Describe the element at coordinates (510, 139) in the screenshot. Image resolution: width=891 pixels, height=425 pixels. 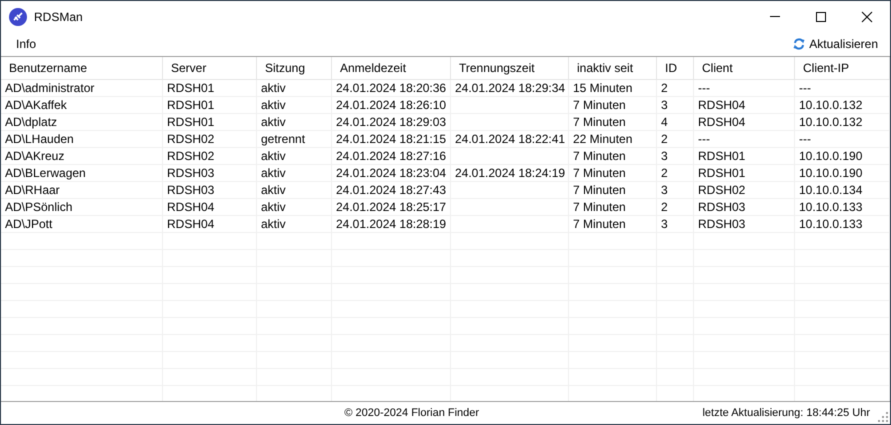
I see `table-cell: 24.01.2024 18:22:41` at that location.